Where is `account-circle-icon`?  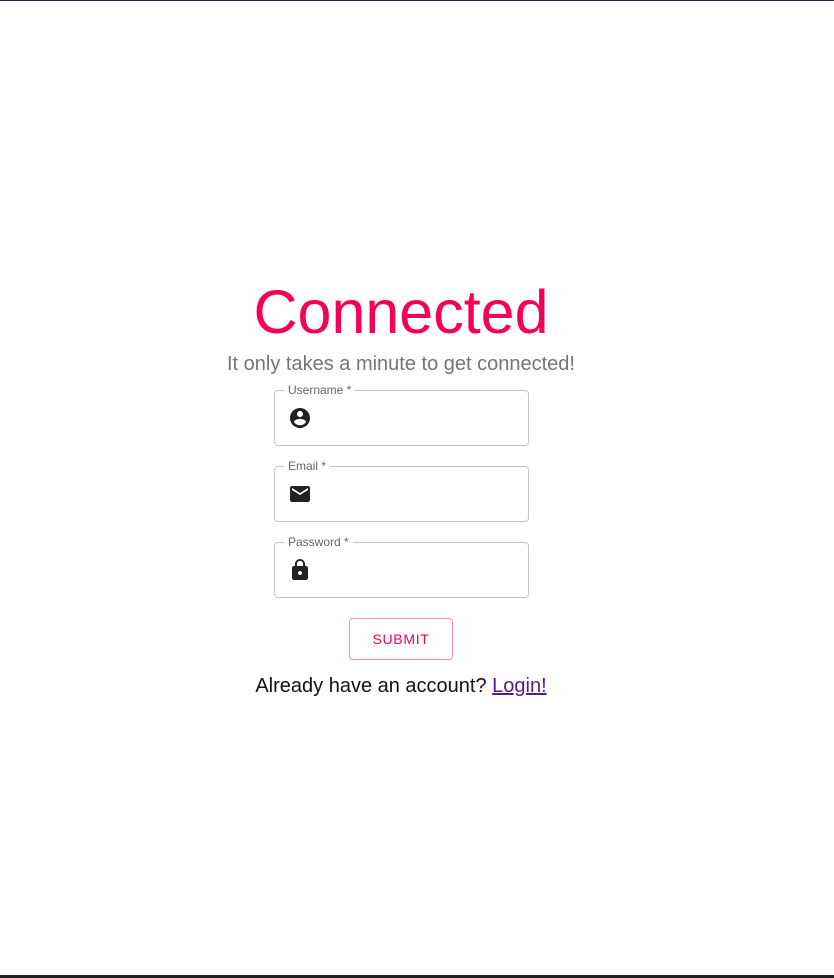 account-circle-icon is located at coordinates (300, 418).